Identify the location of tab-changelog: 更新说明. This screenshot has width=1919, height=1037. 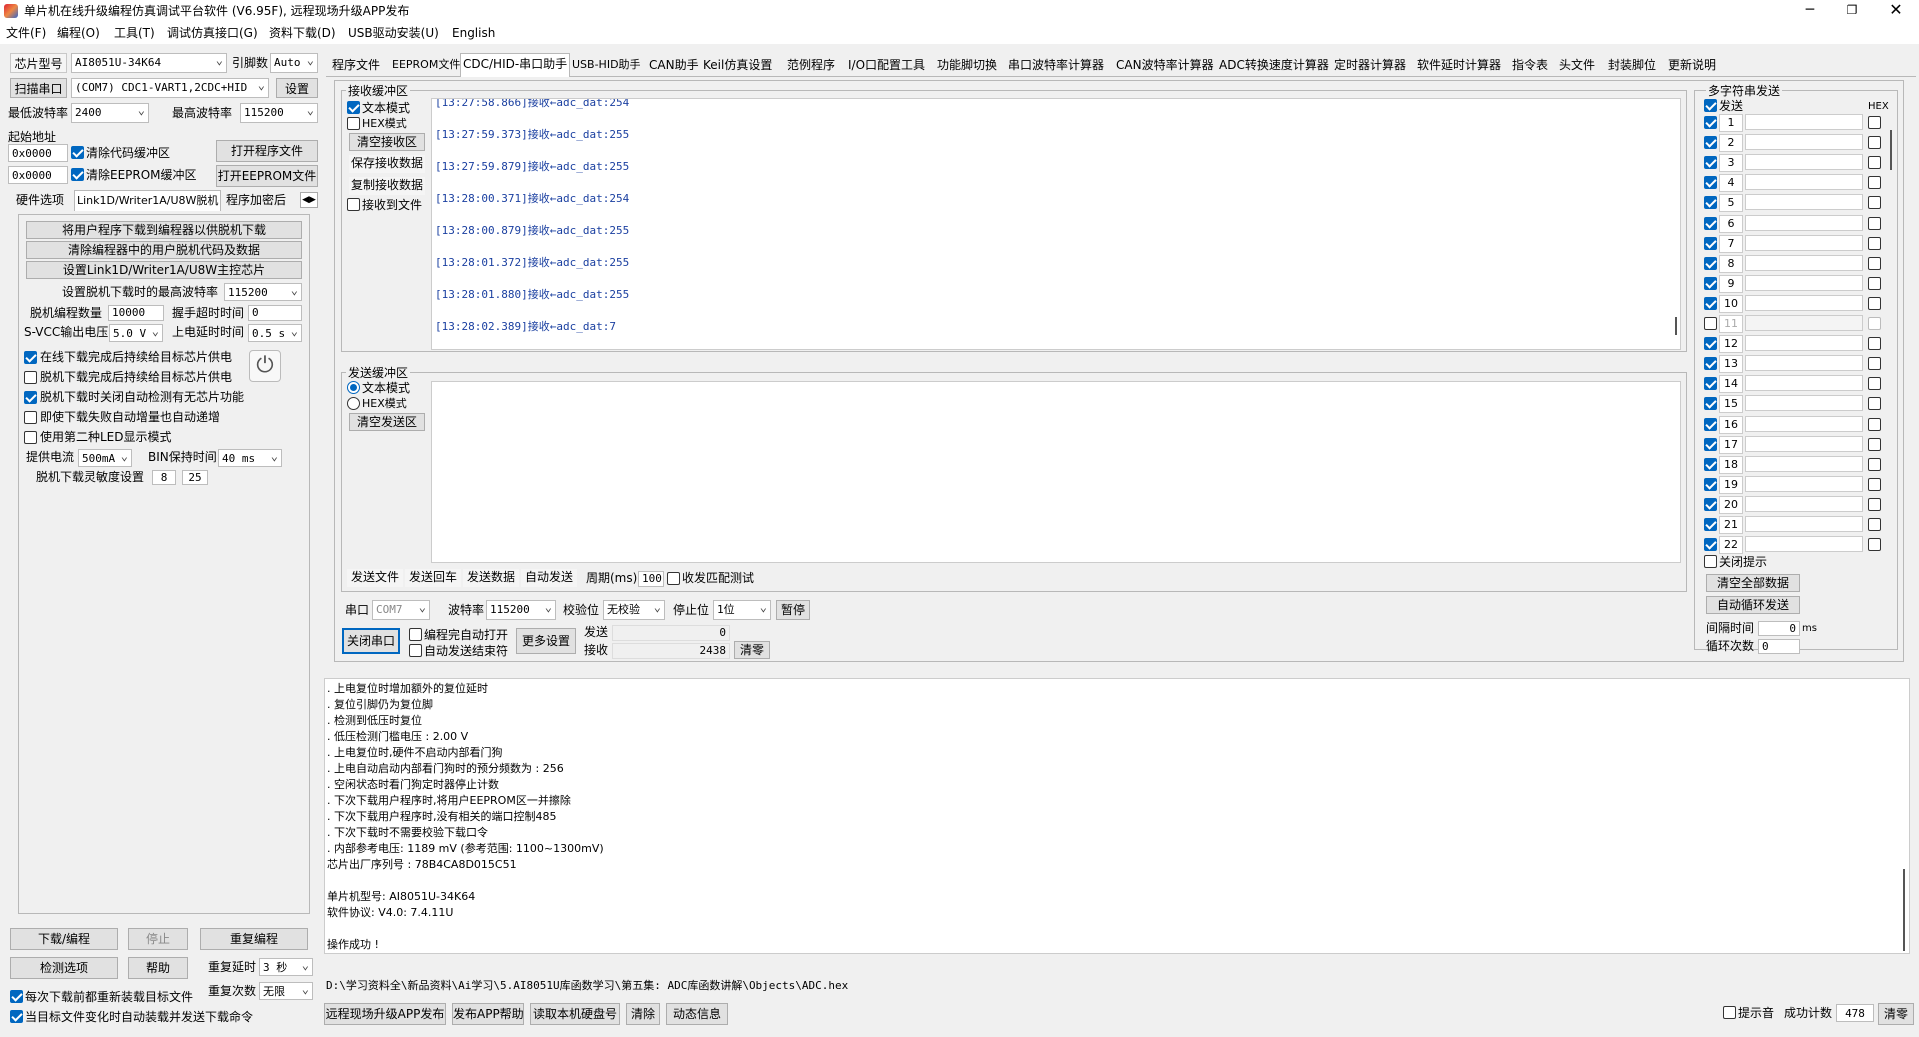
(1692, 65).